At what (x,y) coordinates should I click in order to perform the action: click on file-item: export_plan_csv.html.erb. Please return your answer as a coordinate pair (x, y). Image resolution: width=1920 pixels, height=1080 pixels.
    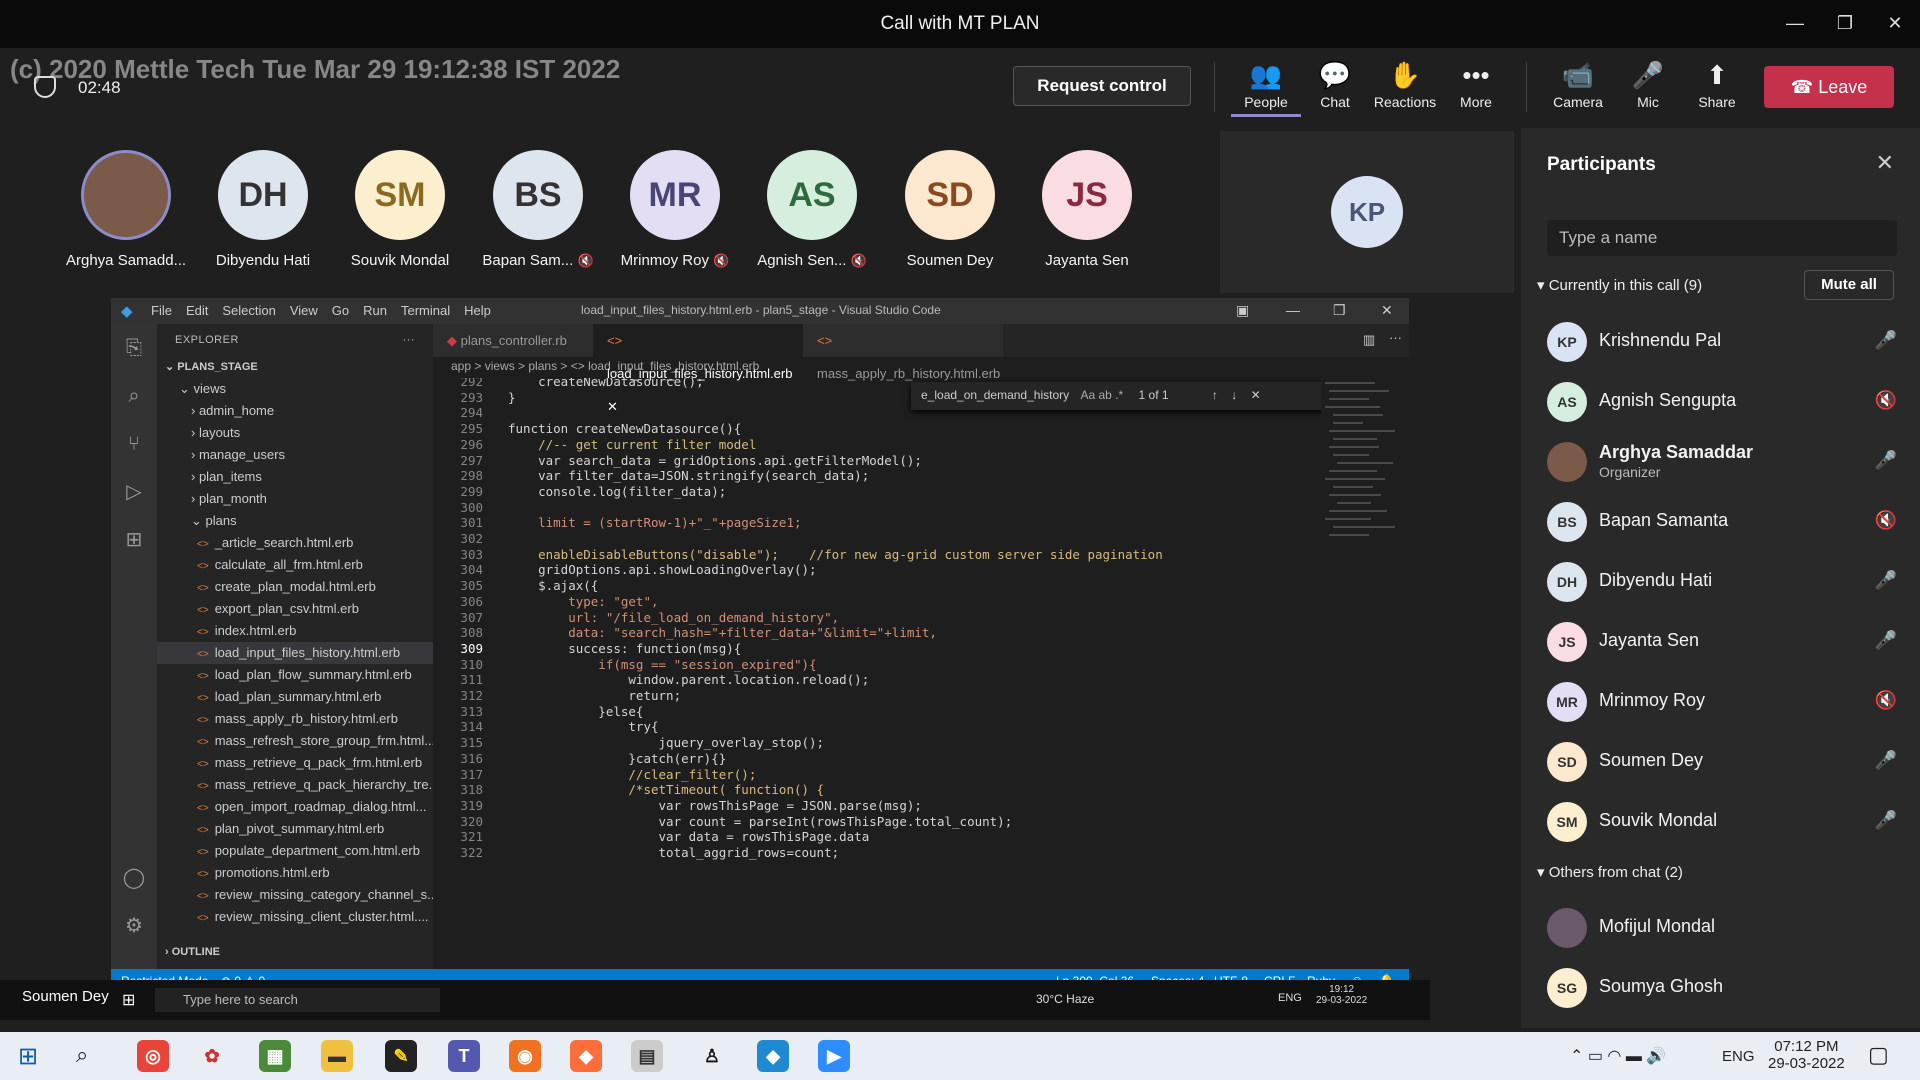
    Looking at the image, I should click on (295, 609).